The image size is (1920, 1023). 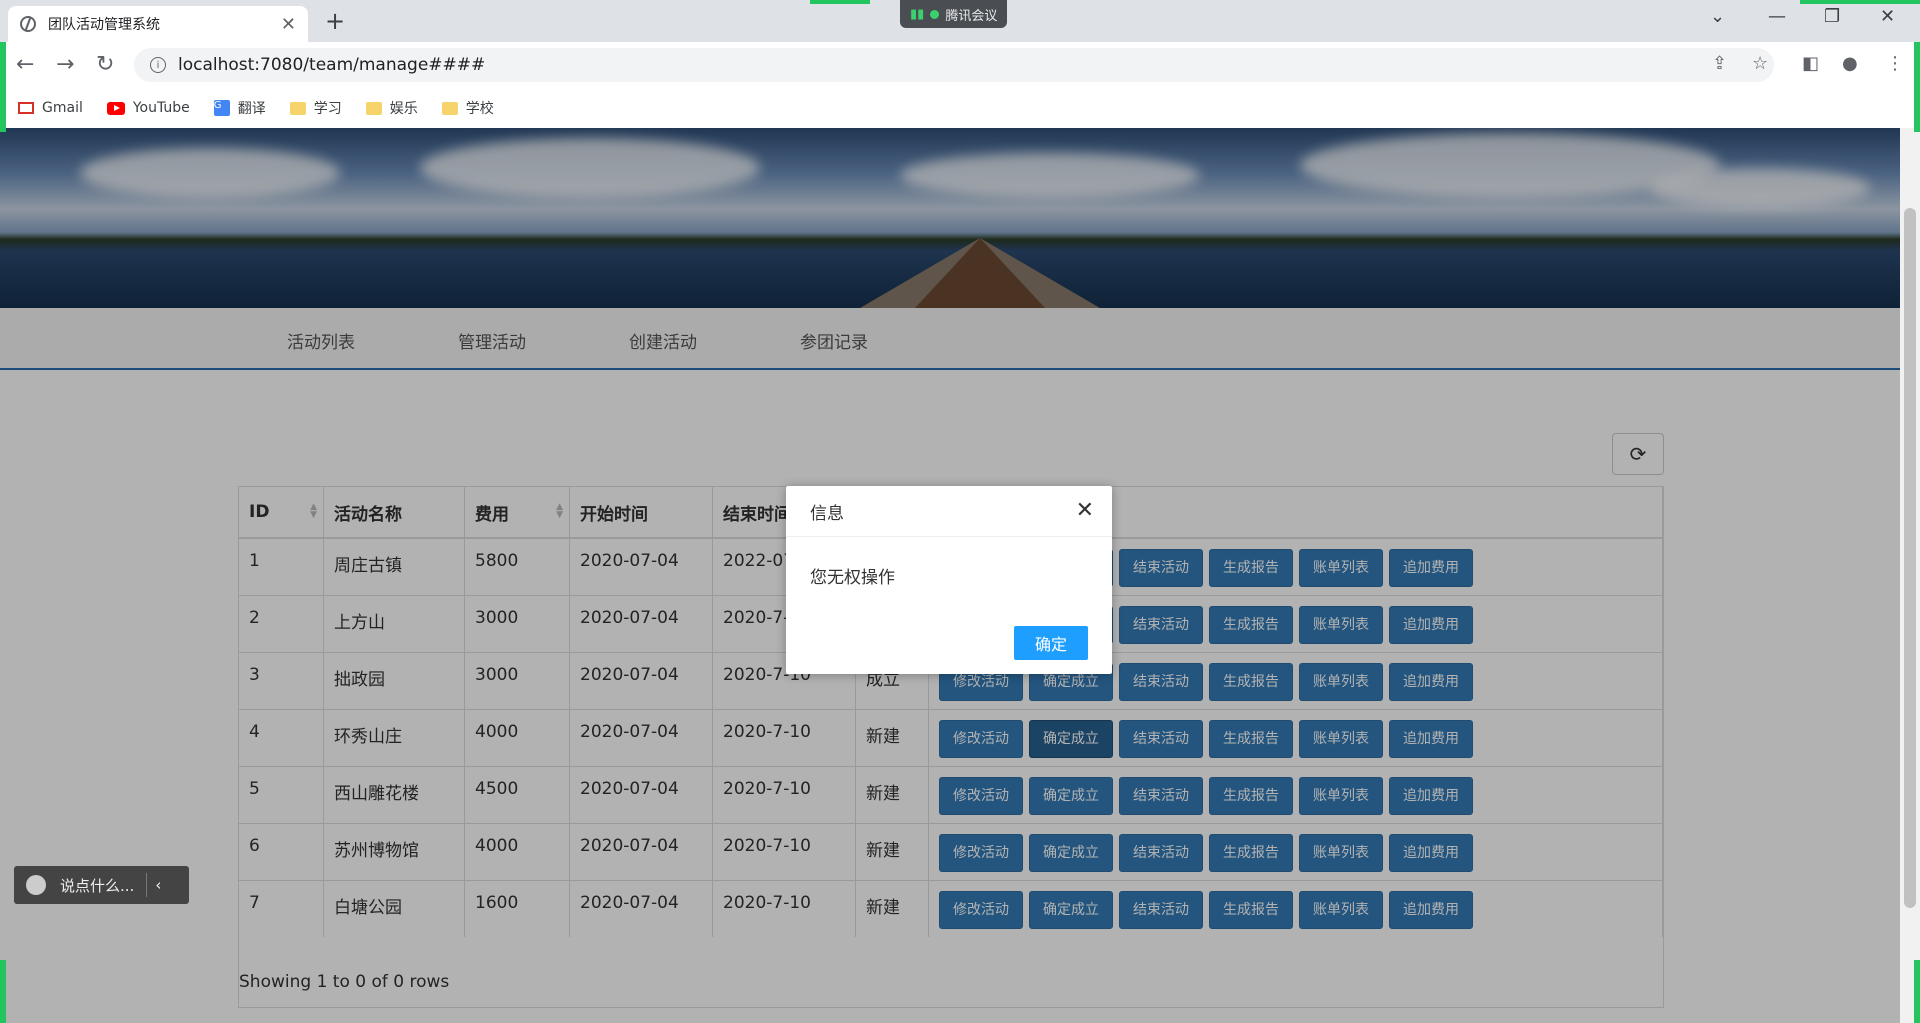 I want to click on address-bar: i localhost:7080/team/manage####, so click(x=954, y=65).